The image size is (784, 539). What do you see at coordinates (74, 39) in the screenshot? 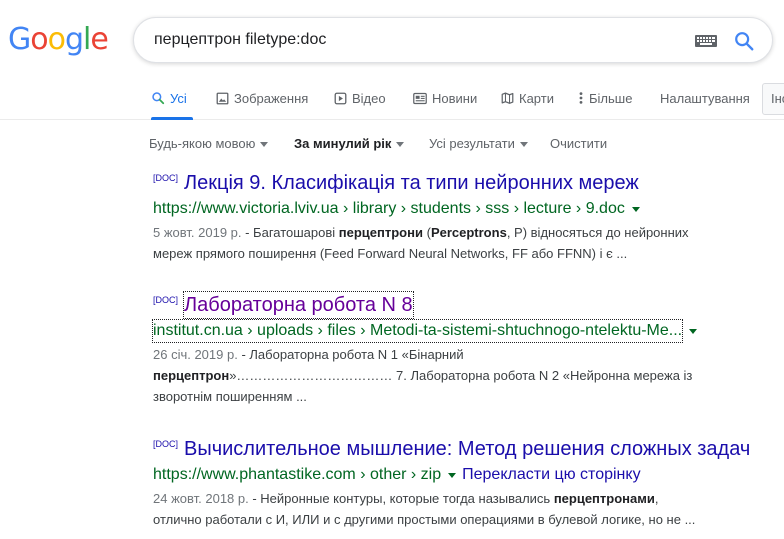
I see `logo-letter: g` at bounding box center [74, 39].